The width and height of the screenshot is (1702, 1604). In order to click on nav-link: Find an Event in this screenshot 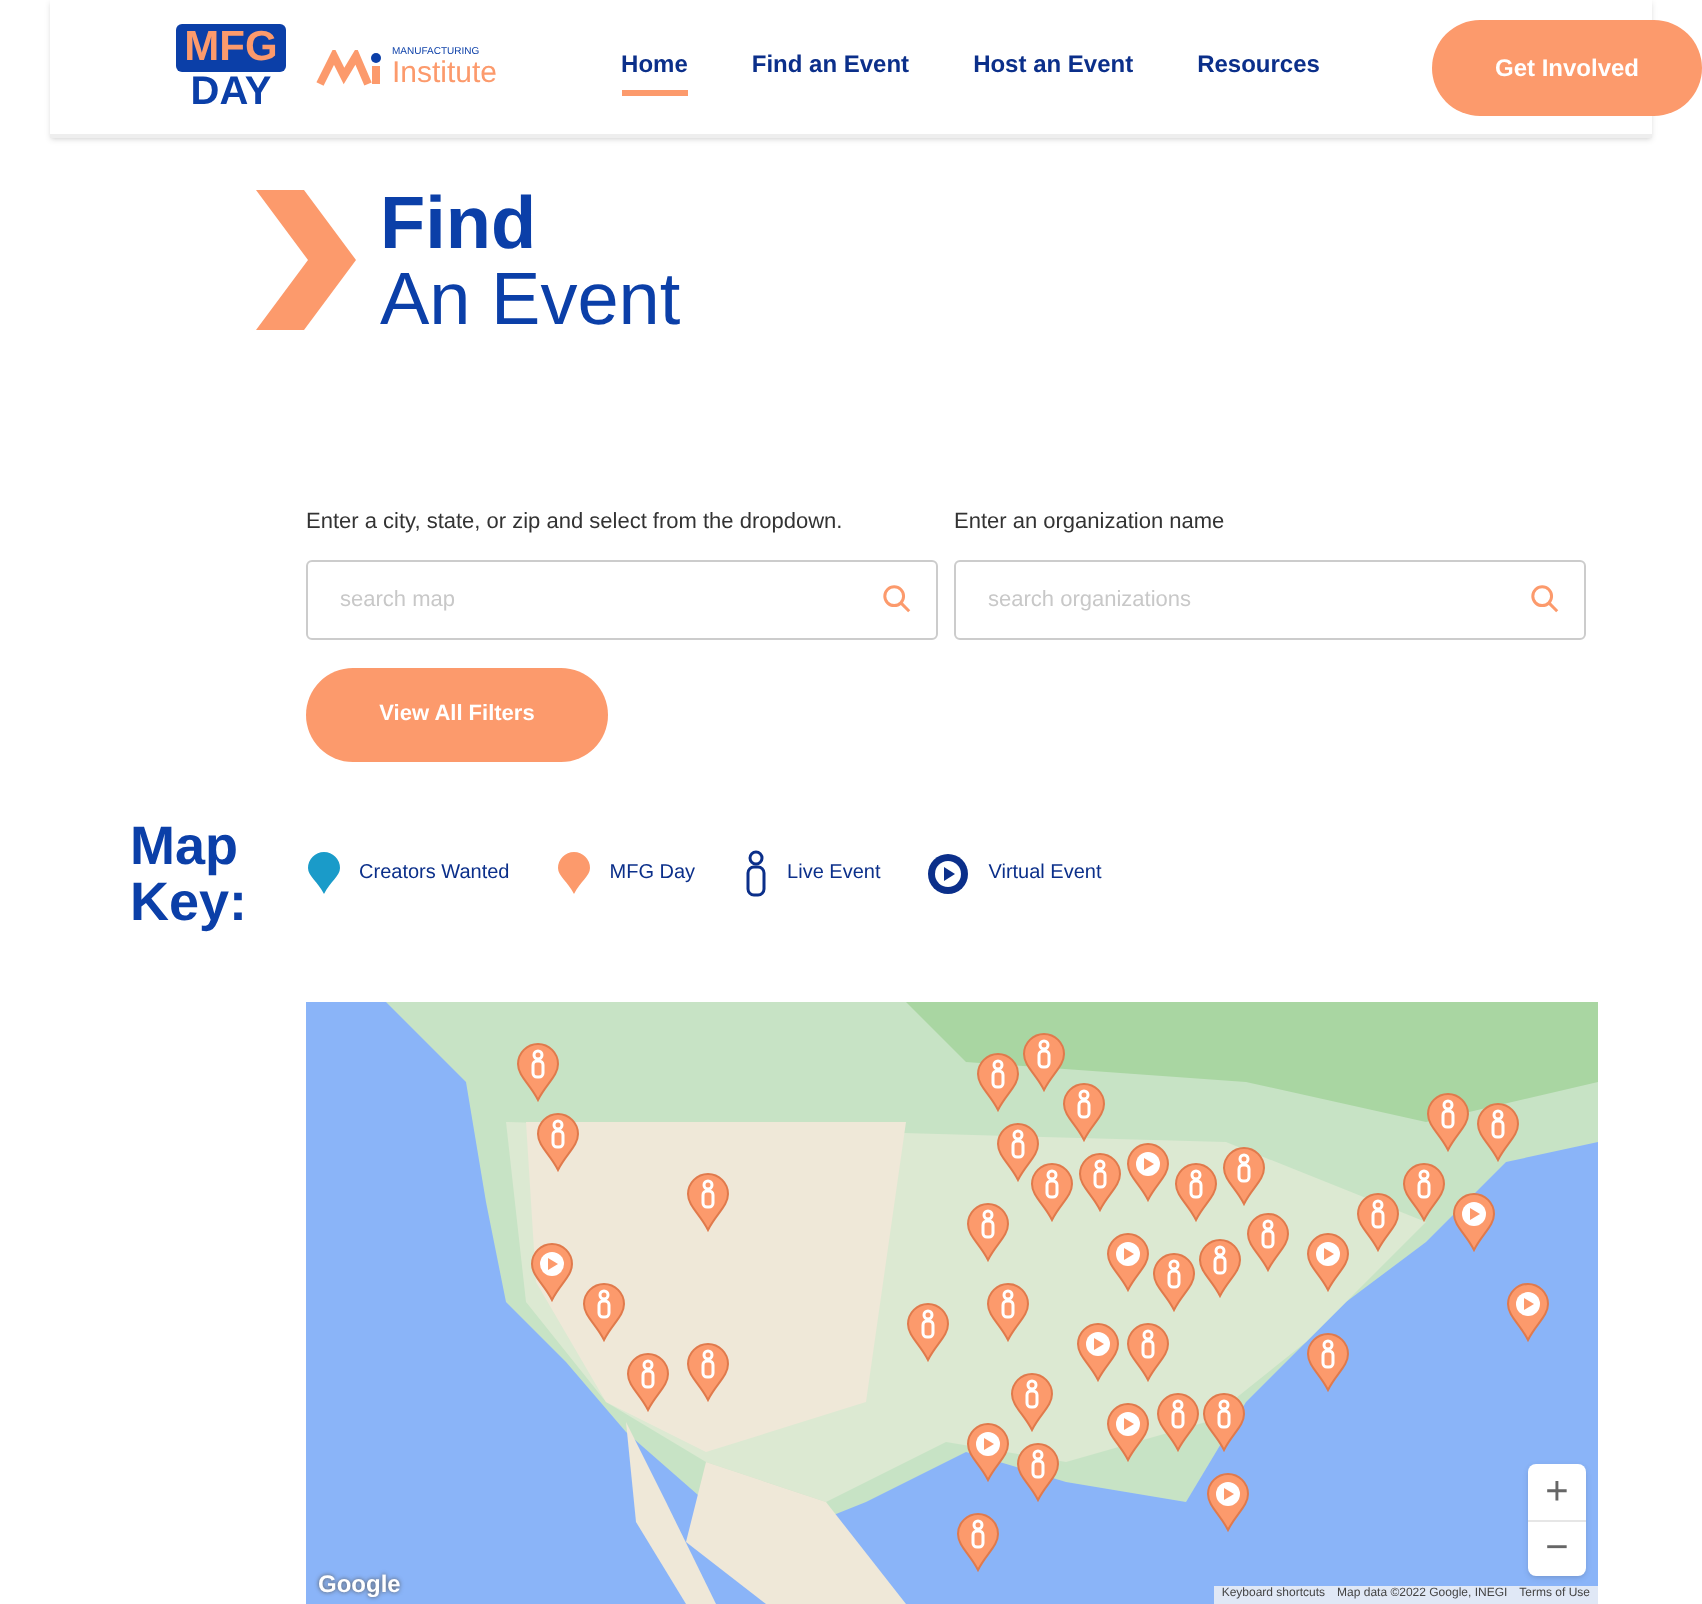, I will do `click(830, 67)`.